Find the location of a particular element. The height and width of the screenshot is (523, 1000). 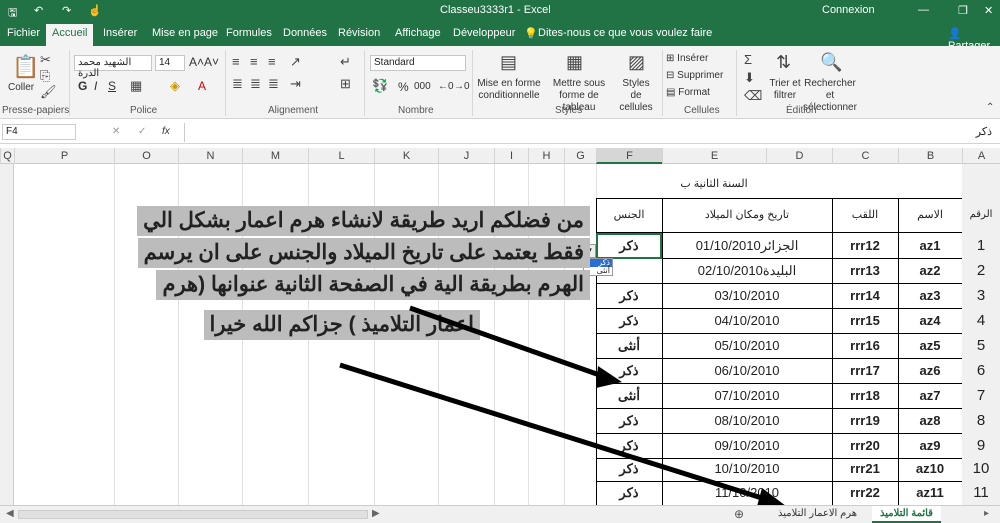

horizontal-scrollbar is located at coordinates (193, 514).